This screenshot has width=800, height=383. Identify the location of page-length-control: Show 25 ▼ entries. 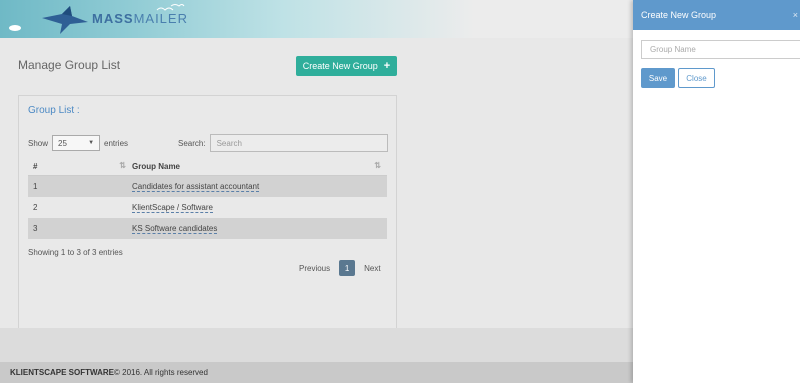
(78, 143).